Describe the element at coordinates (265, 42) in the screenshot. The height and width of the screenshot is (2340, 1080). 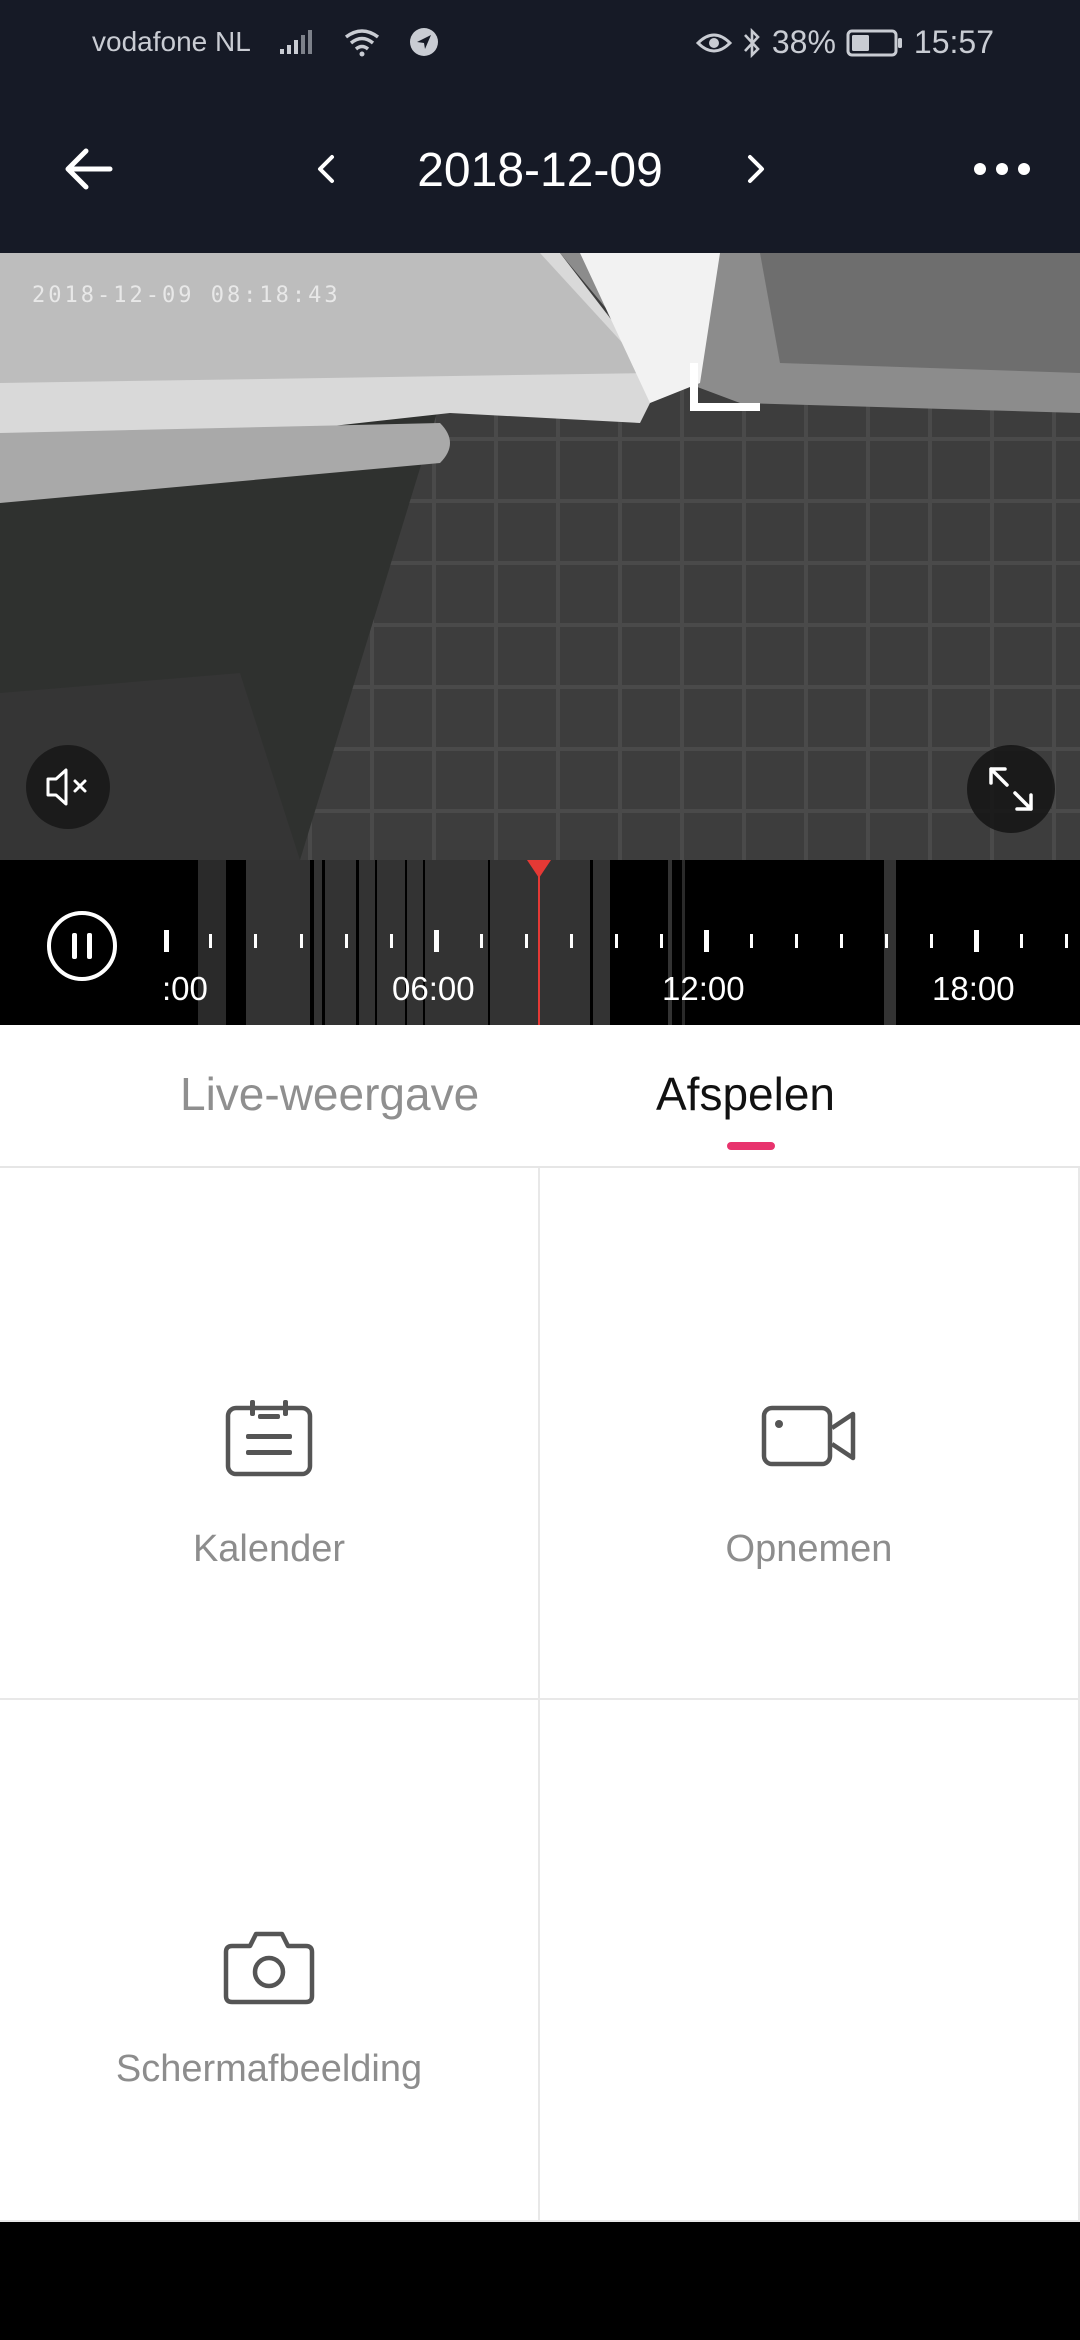
I see `status-left: vodafone NL` at that location.